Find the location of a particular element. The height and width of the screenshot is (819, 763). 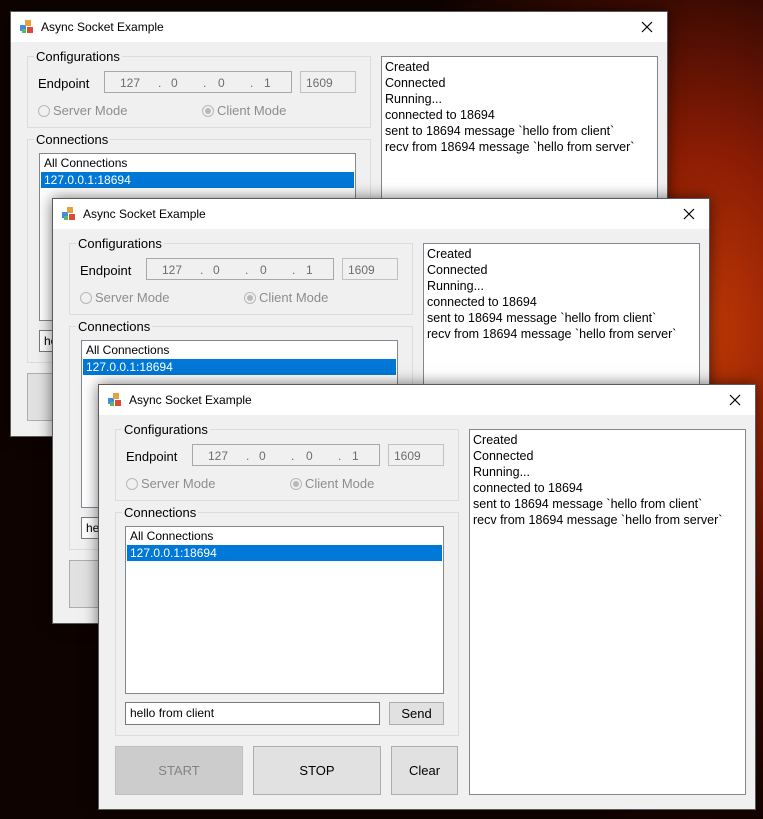

clear-button: Clear is located at coordinates (424, 770).